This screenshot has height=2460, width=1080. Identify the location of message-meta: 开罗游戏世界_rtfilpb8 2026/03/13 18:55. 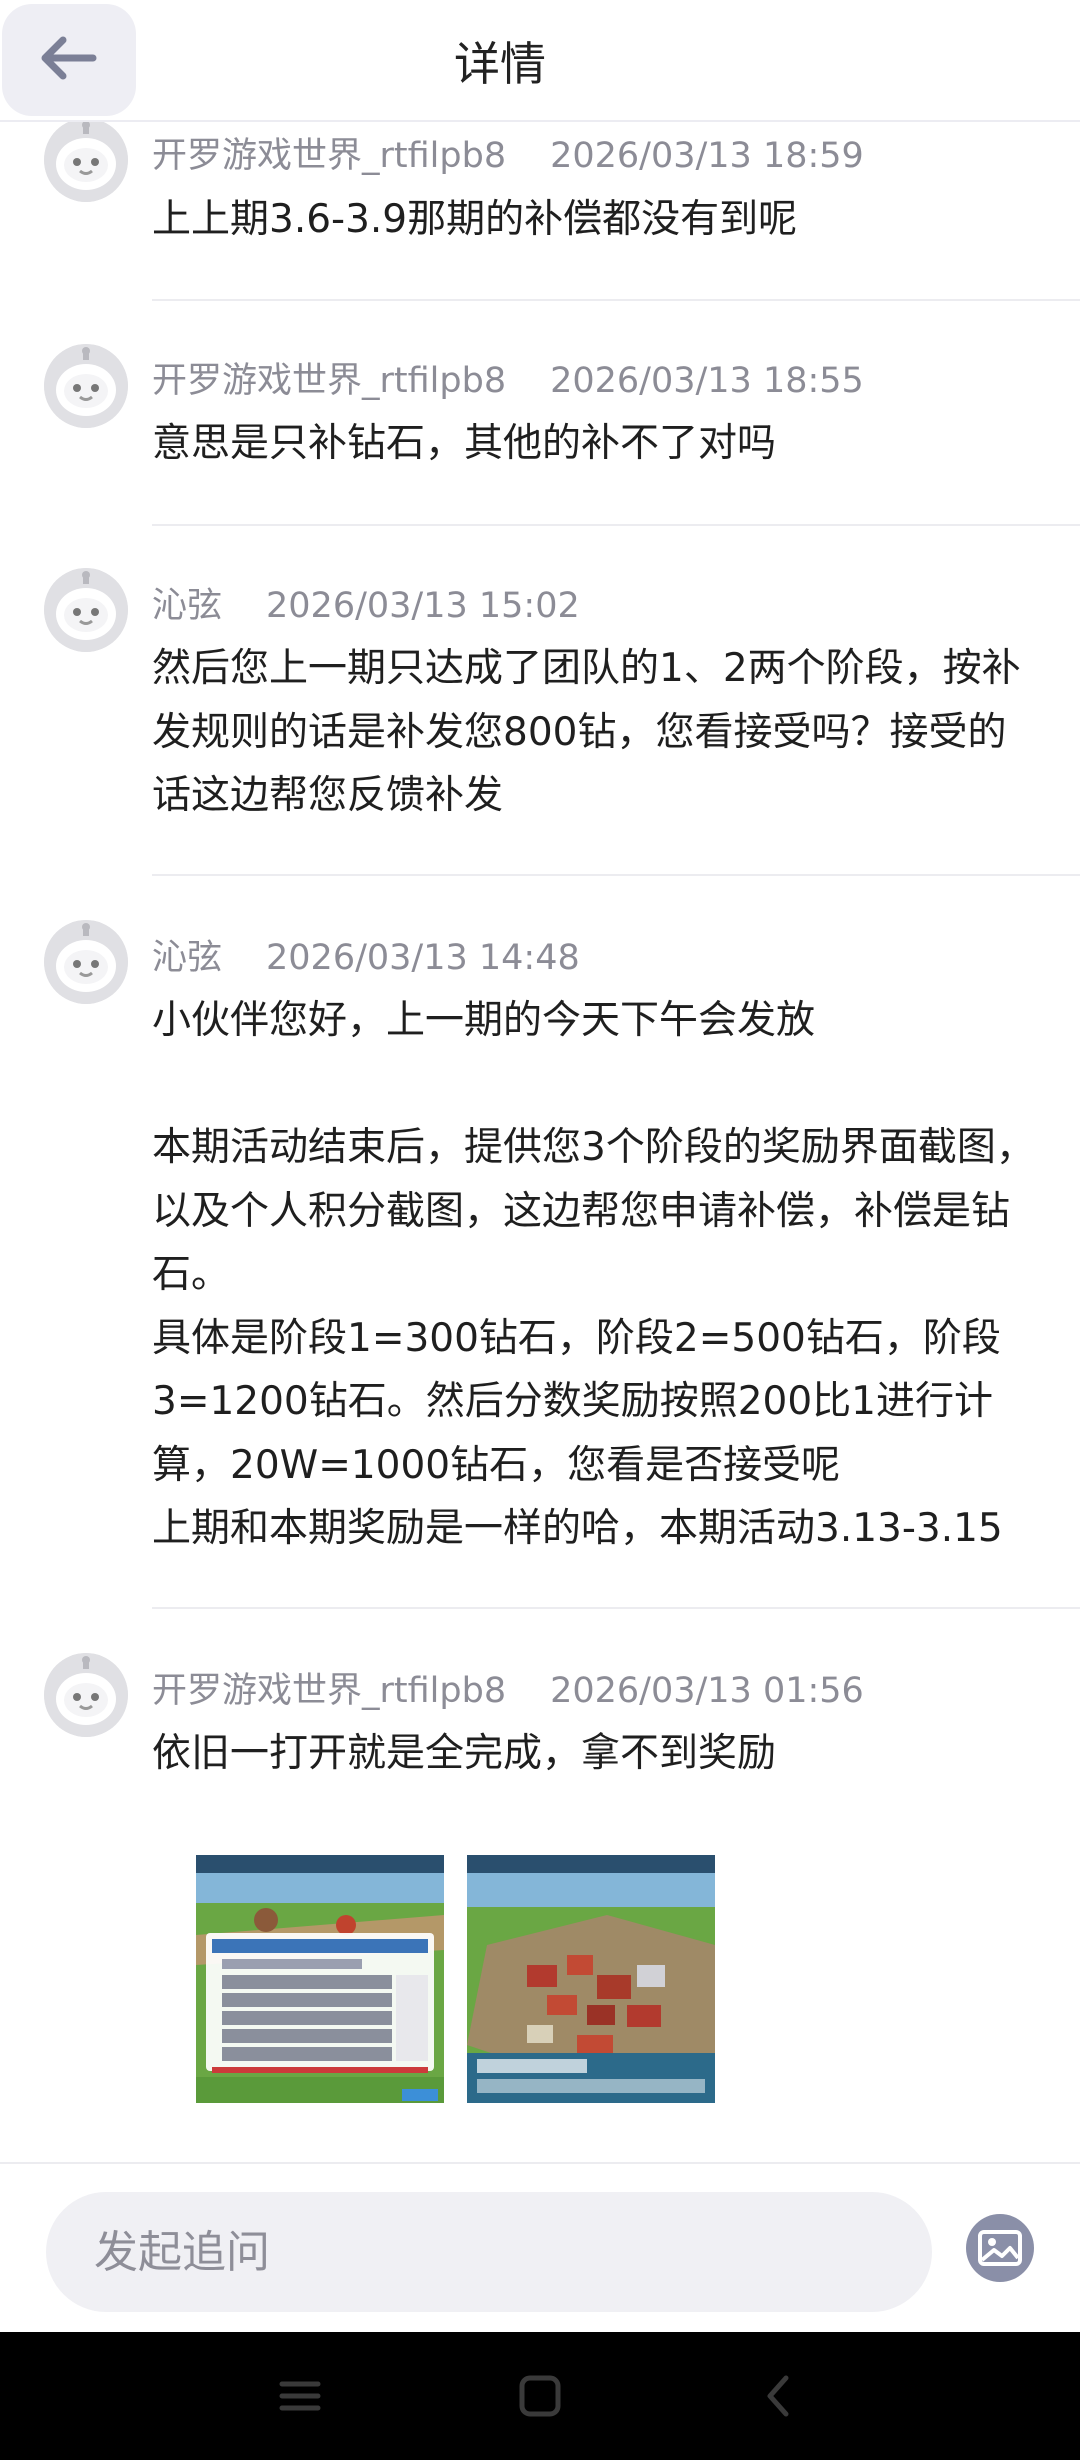
(508, 377).